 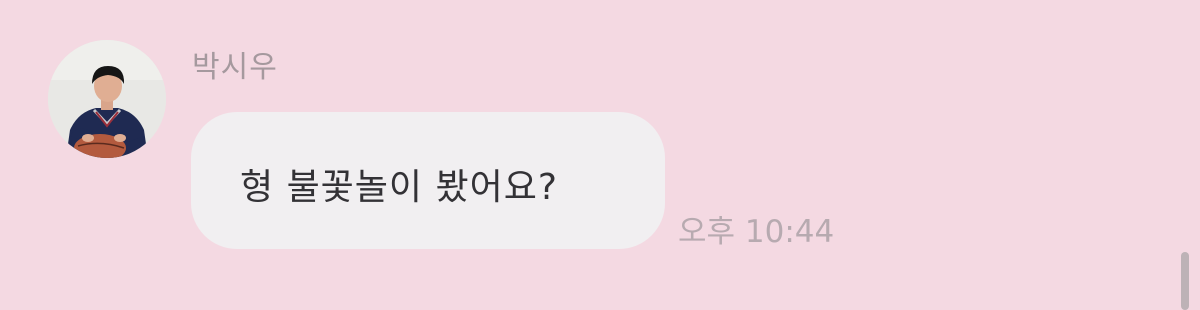 I want to click on sender-name: 박시우, so click(x=235, y=67).